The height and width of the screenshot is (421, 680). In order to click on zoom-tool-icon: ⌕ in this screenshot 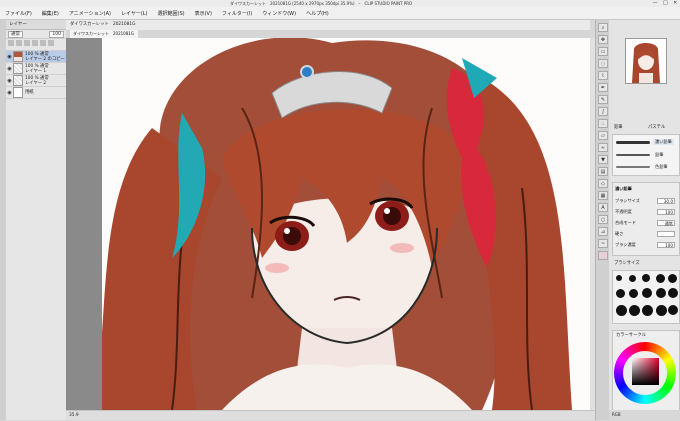, I will do `click(603, 27)`.